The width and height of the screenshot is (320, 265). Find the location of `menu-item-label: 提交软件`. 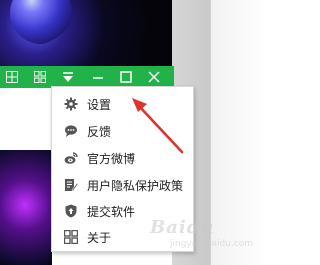

menu-item-label: 提交软件 is located at coordinates (111, 211).